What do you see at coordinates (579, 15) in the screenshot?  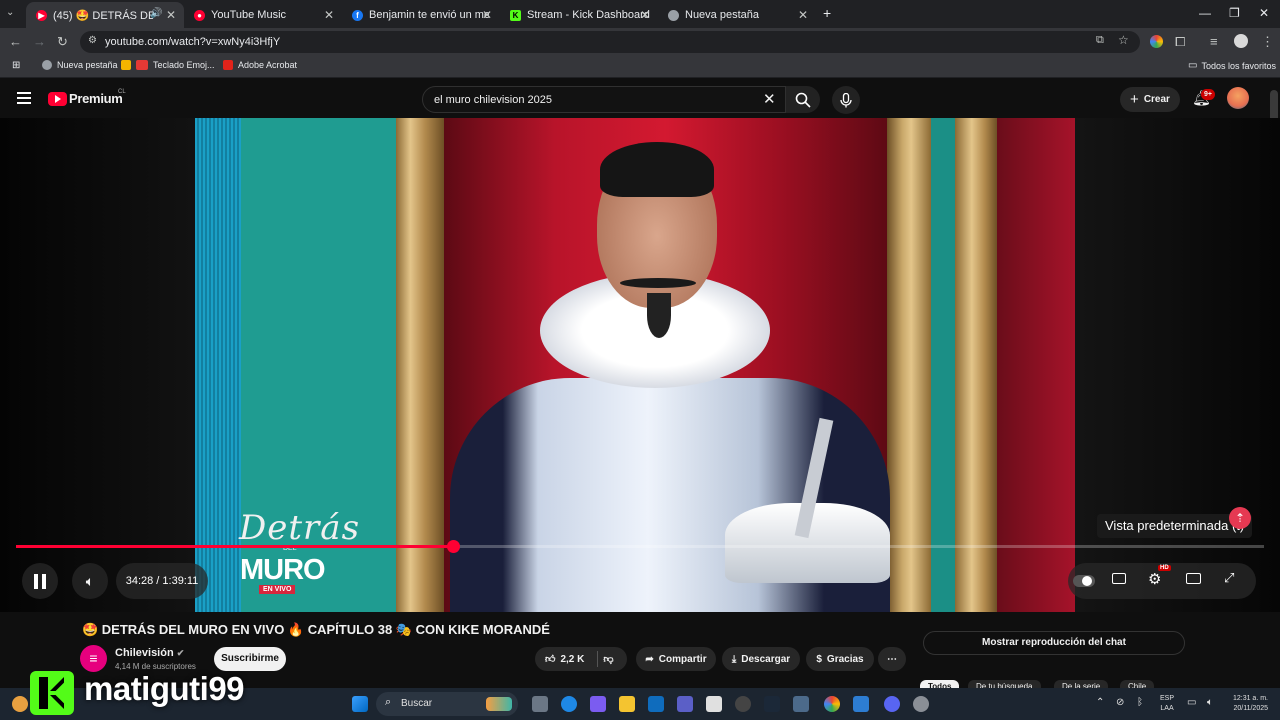 I see `tab-kick: K Stream - Kick Dashboard ✕` at bounding box center [579, 15].